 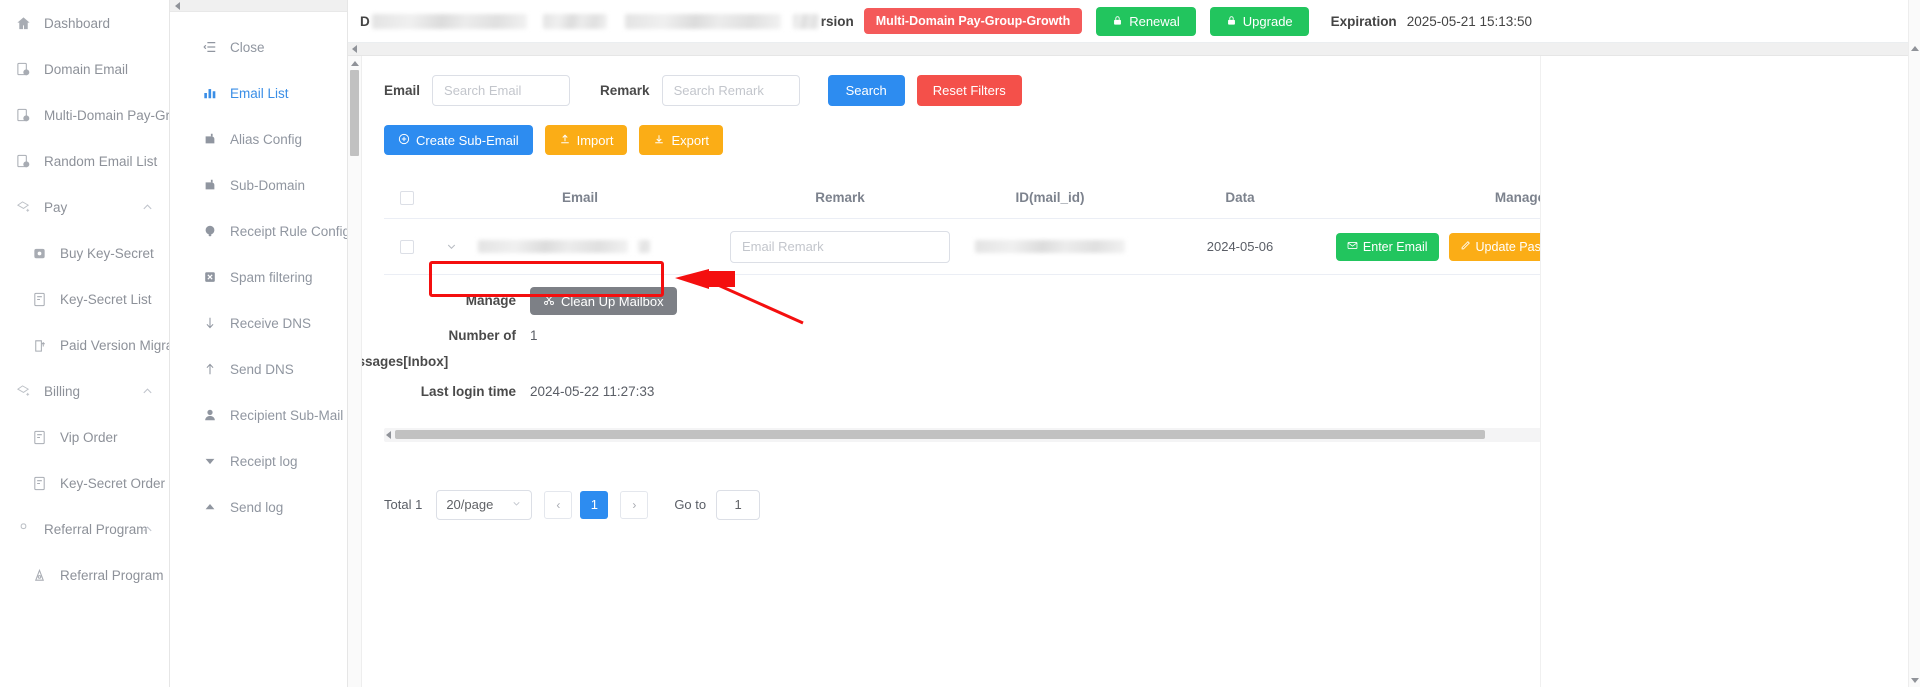 I want to click on cell-manage: Enter Email Update Password Delete Email, so click(x=1520, y=246).